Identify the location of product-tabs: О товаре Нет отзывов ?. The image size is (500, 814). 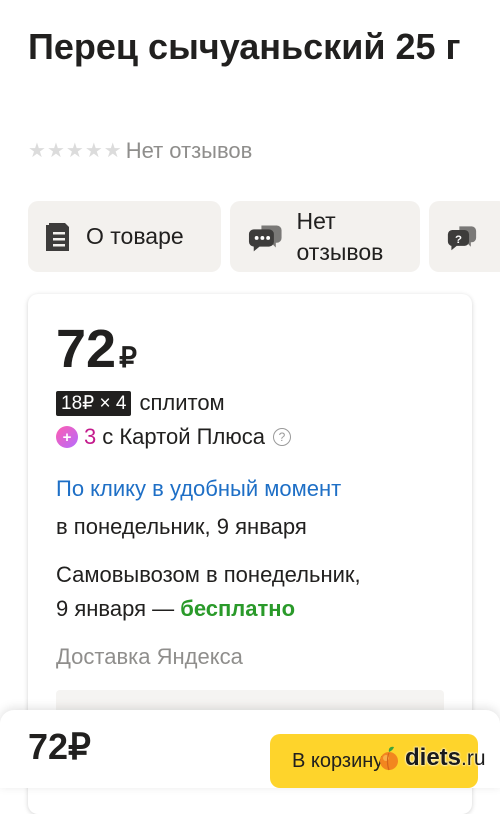
(264, 236).